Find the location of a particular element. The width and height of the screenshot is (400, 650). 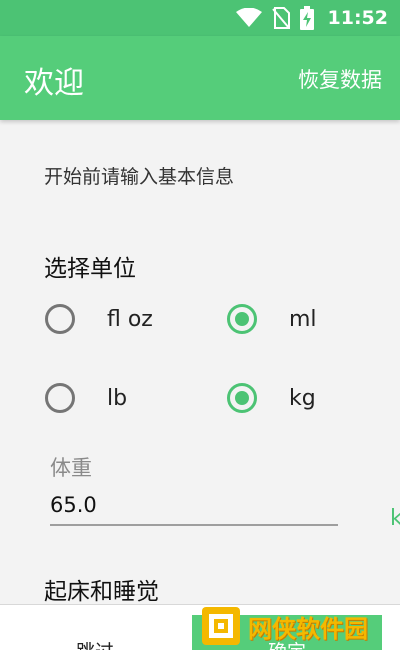

weight-input is located at coordinates (194, 508).